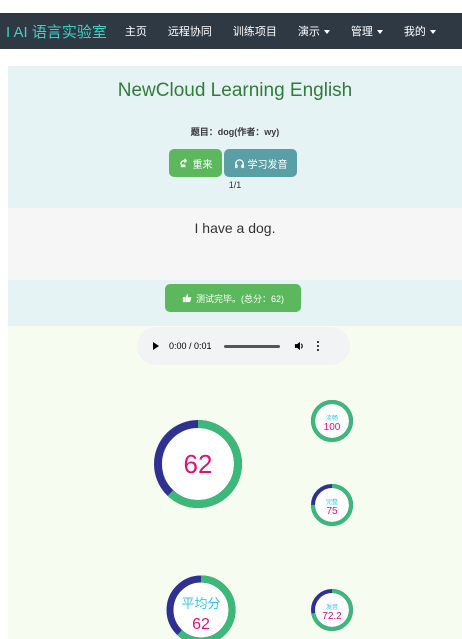 The width and height of the screenshot is (462, 639). I want to click on learn-pronunciation-button: 学习发音, so click(260, 163).